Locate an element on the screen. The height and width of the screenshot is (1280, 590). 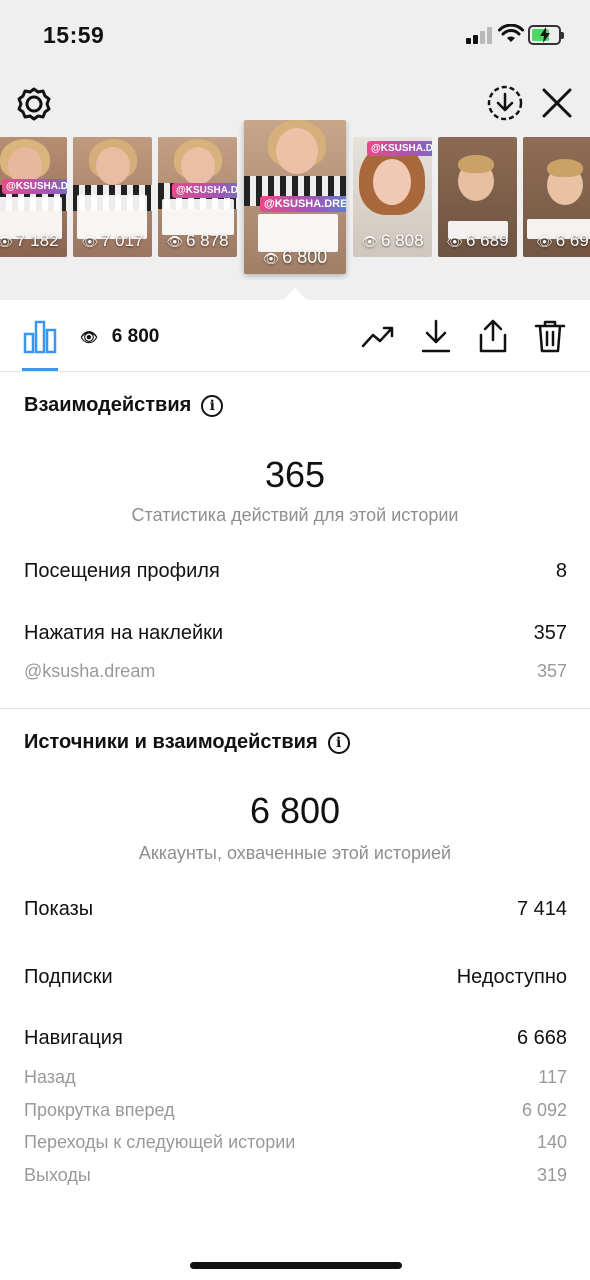
follows-row: Подписки Недоступно is located at coordinates (295, 977).